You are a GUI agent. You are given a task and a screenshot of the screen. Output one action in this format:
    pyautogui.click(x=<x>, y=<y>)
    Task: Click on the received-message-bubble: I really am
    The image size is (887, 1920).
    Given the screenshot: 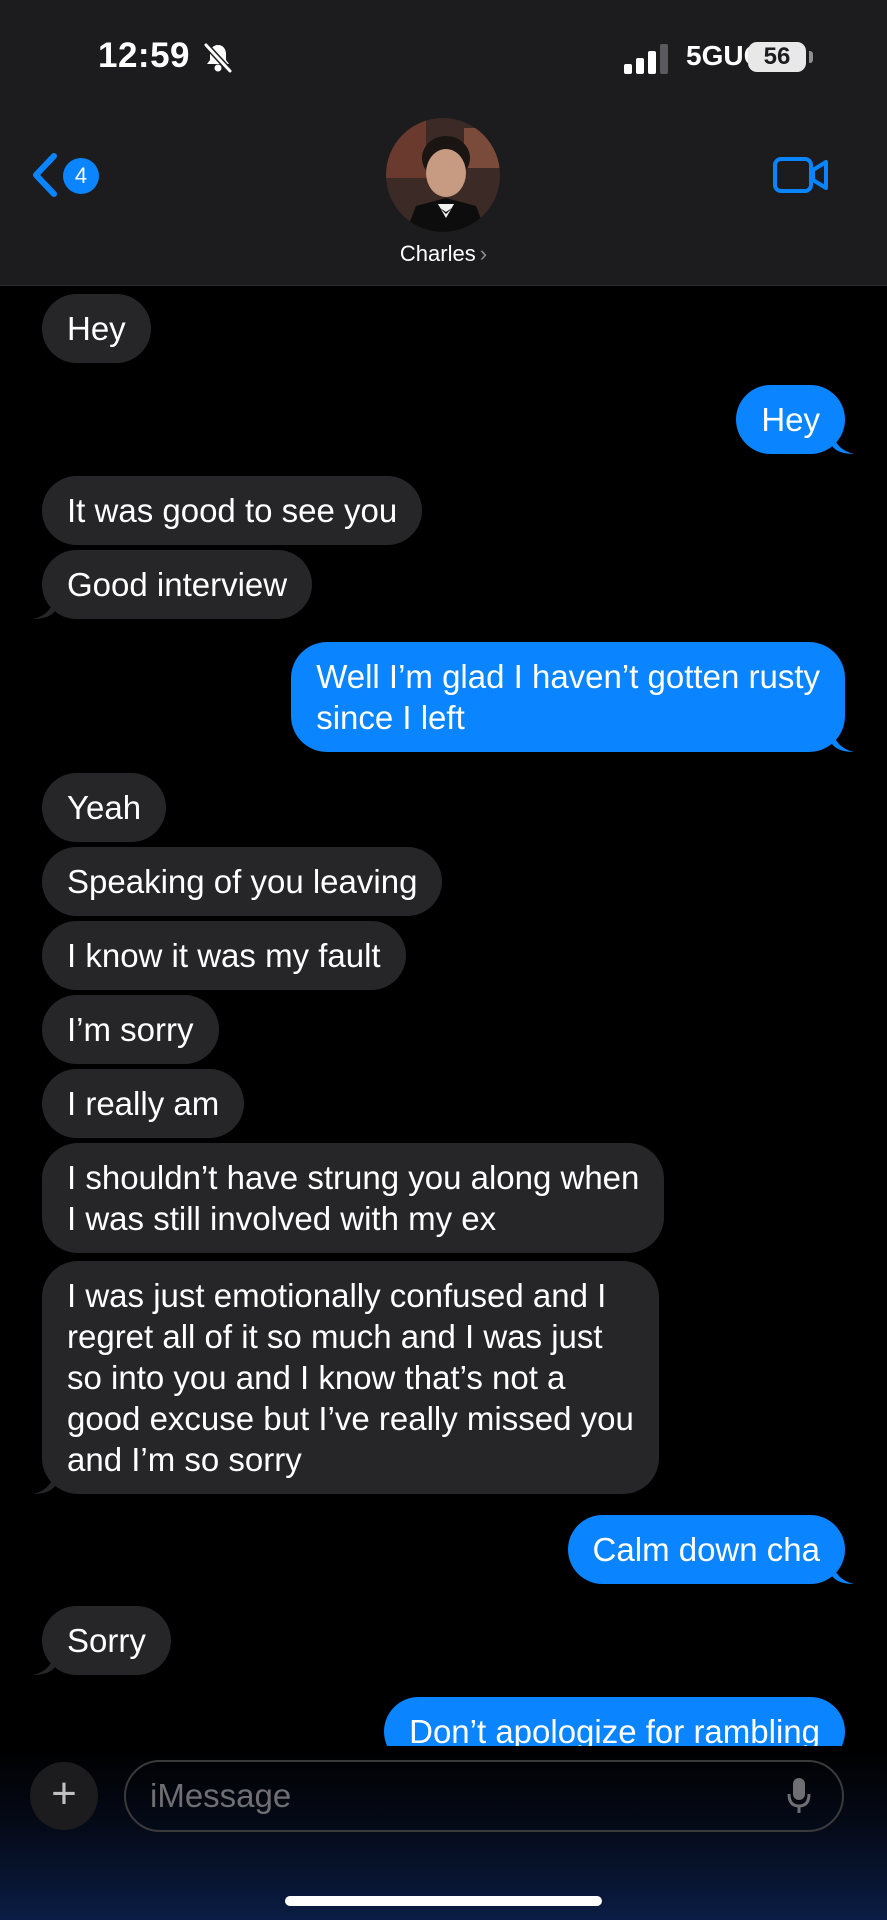 What is the action you would take?
    pyautogui.click(x=143, y=1103)
    